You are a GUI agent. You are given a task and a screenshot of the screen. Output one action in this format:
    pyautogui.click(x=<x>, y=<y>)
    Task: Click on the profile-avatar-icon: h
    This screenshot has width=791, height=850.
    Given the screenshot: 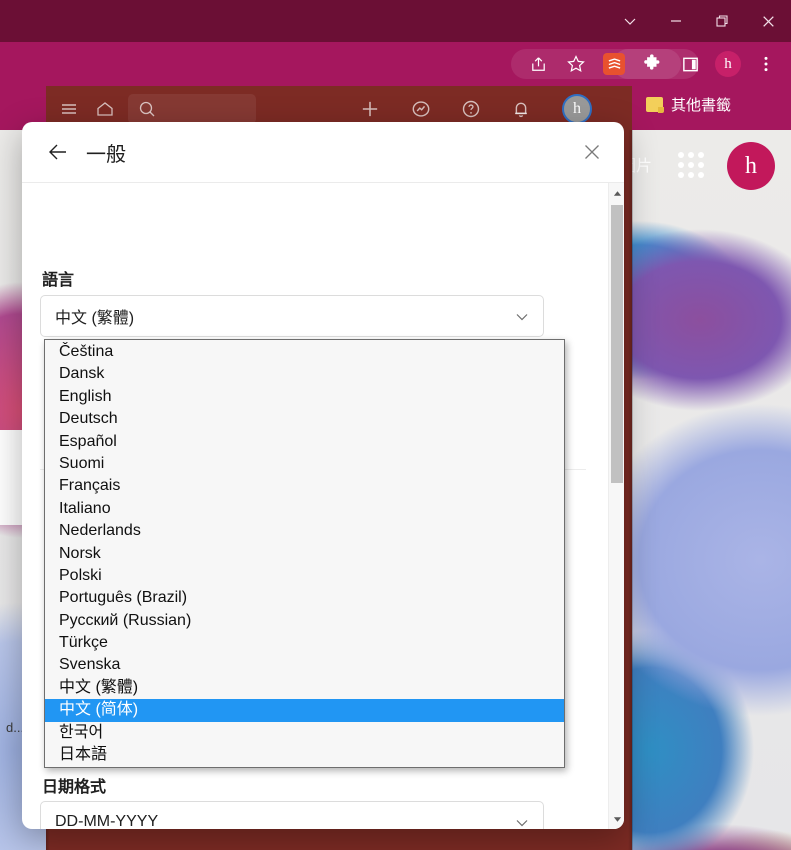 What is the action you would take?
    pyautogui.click(x=728, y=64)
    